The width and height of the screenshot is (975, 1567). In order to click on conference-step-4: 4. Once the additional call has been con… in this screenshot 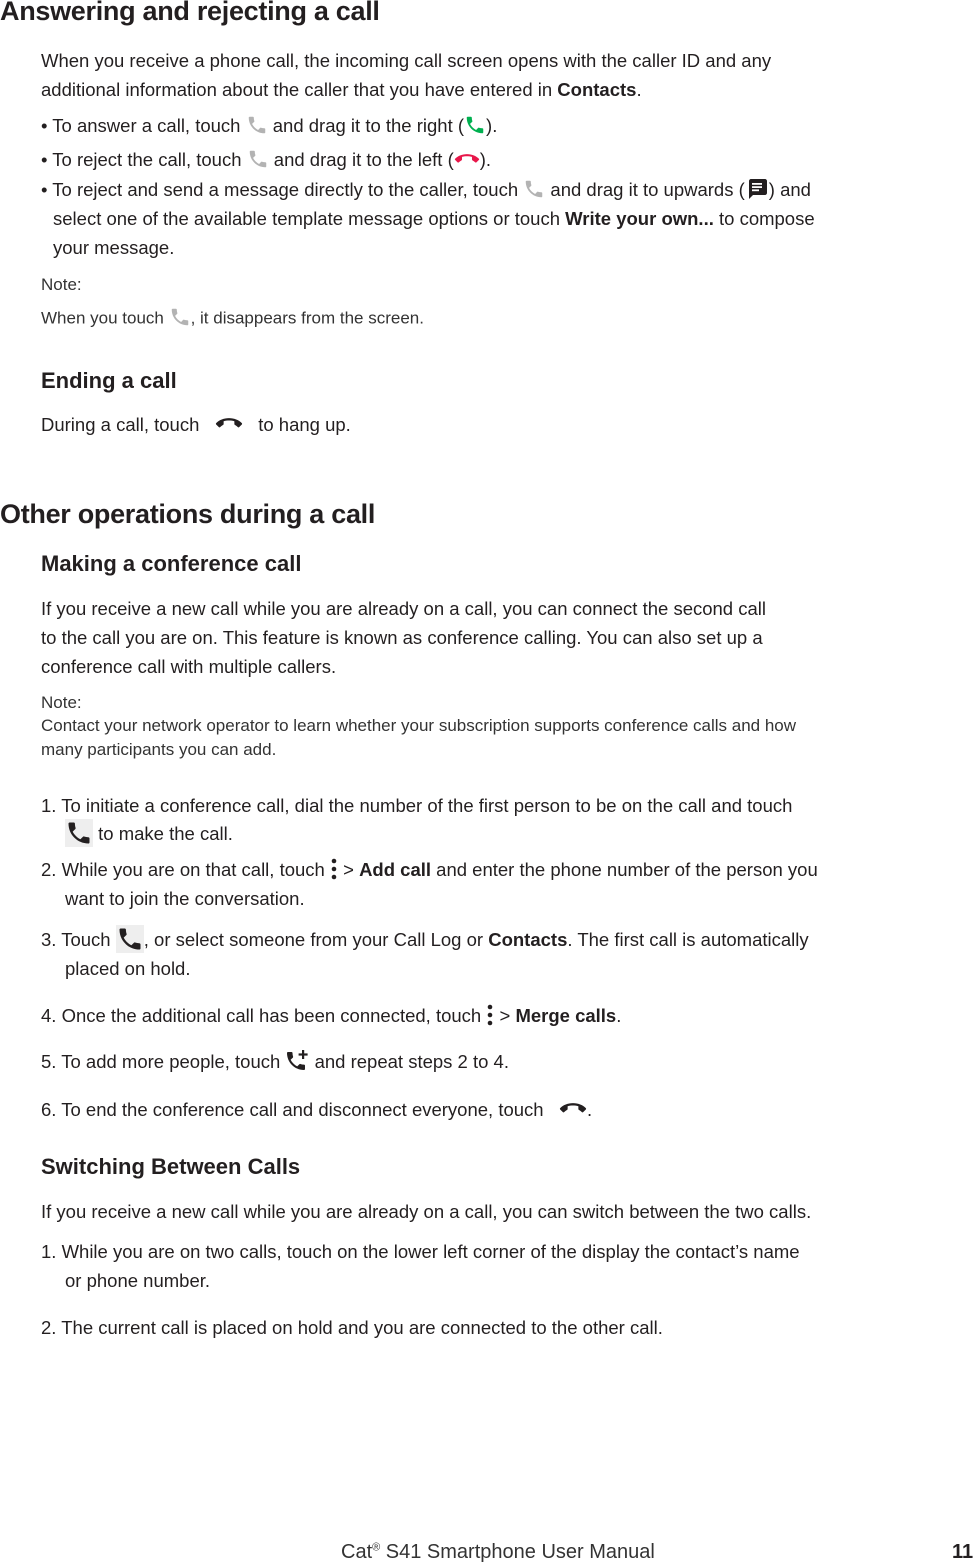, I will do `click(331, 1015)`.